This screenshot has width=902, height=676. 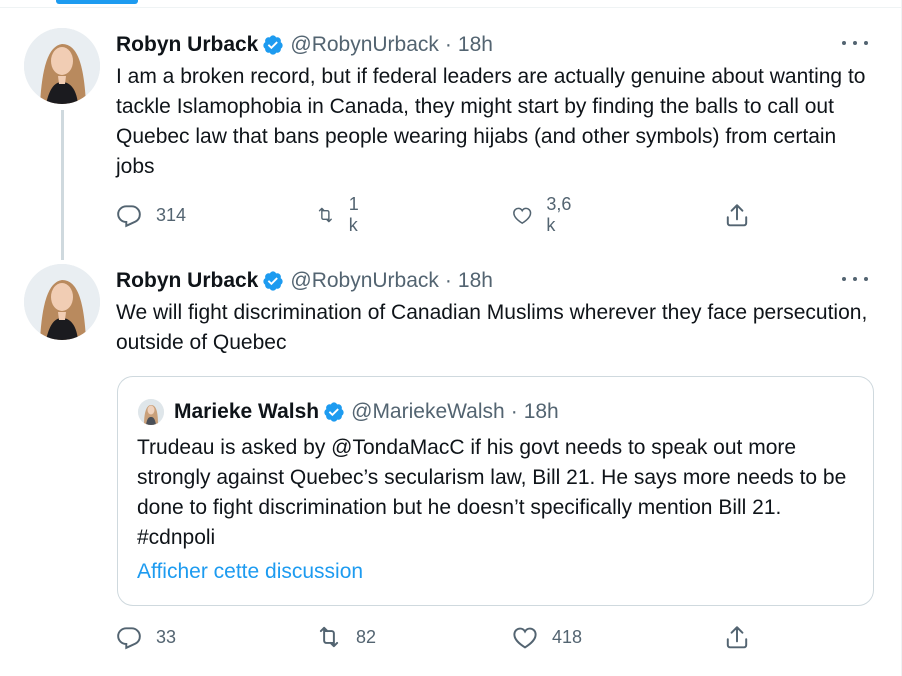 I want to click on quoted-author-name: Marieke Walsh, so click(x=247, y=411).